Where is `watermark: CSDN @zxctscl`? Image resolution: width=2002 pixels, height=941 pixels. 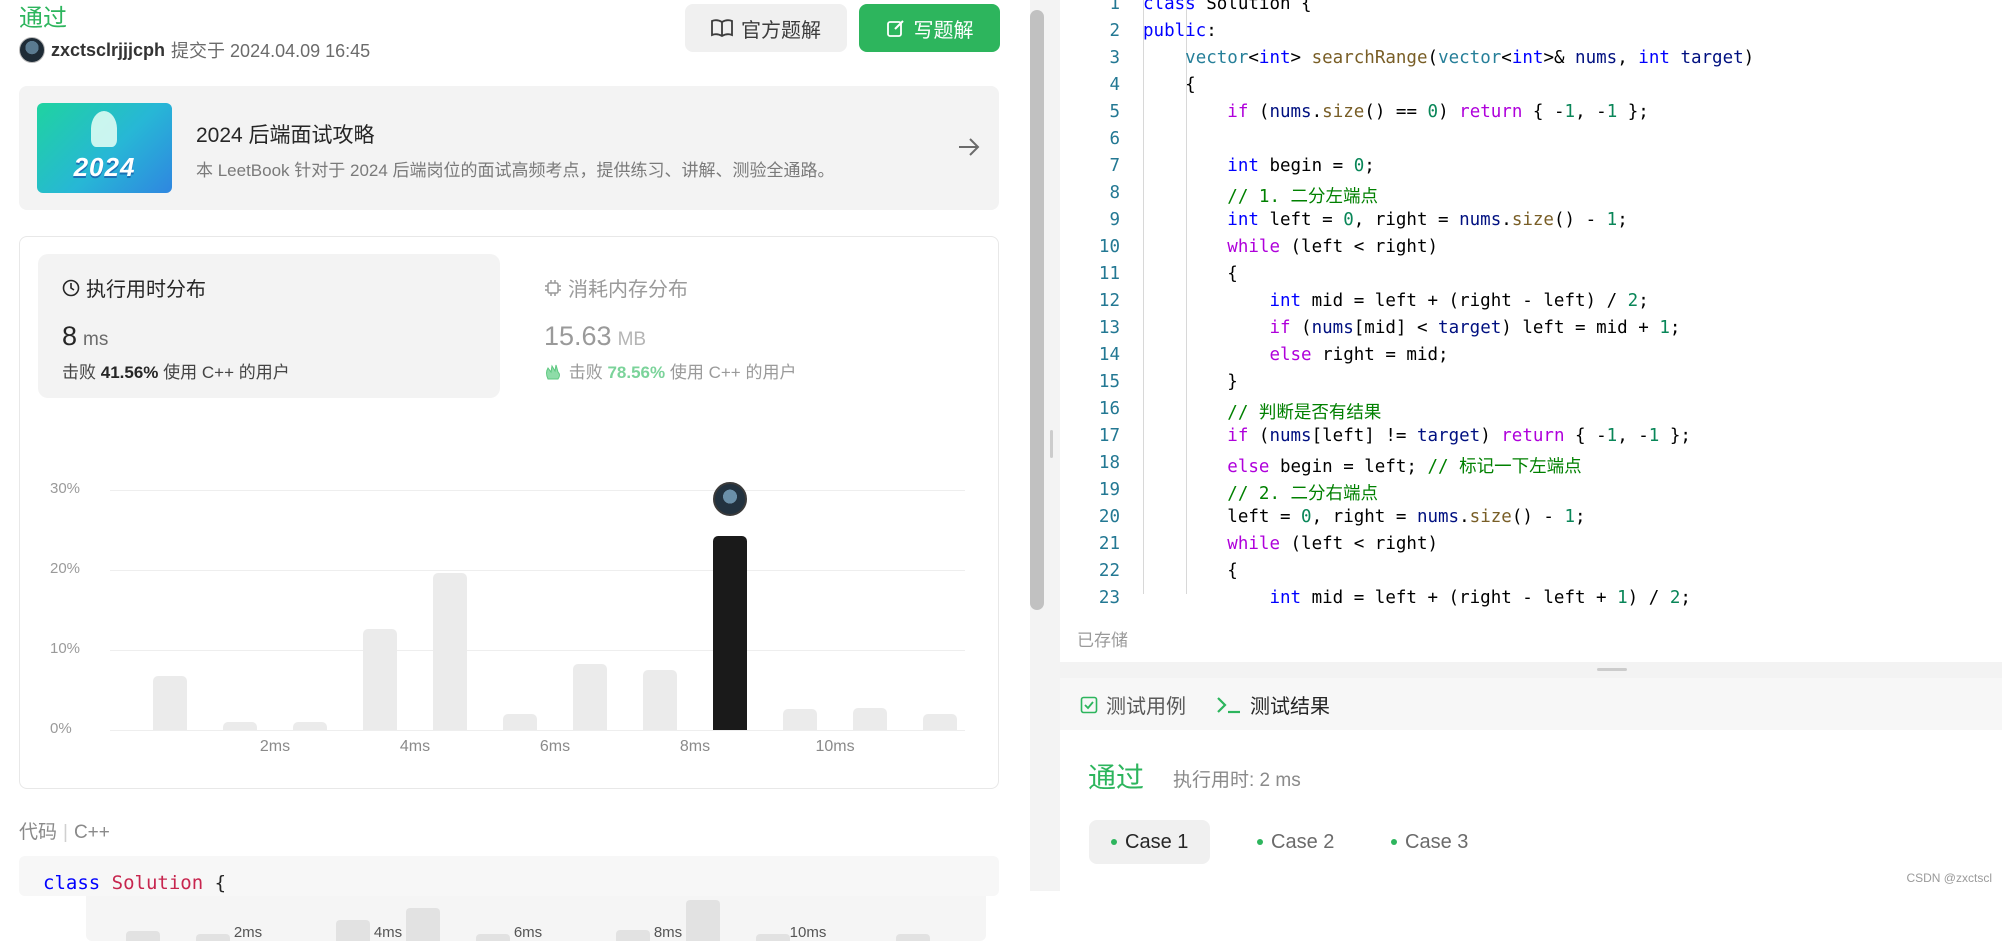
watermark: CSDN @zxctscl is located at coordinates (1949, 878).